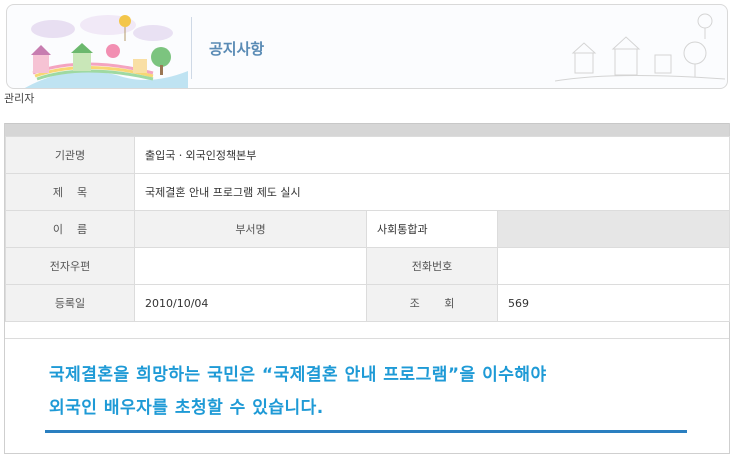 The height and width of the screenshot is (454, 733). I want to click on subject-value: 국제결혼 안내 프로그램 제도 실시, so click(432, 192).